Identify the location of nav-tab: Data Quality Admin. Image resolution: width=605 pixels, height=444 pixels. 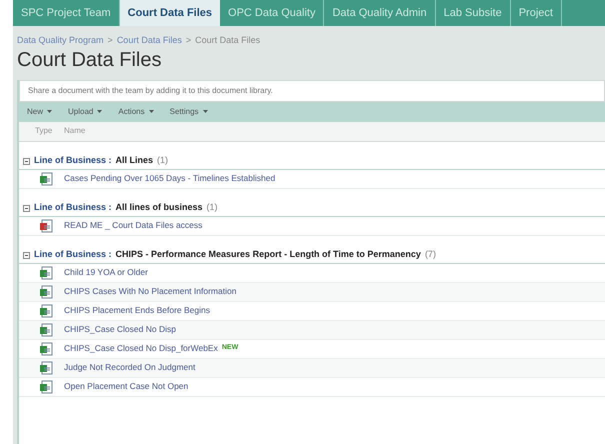
(380, 13).